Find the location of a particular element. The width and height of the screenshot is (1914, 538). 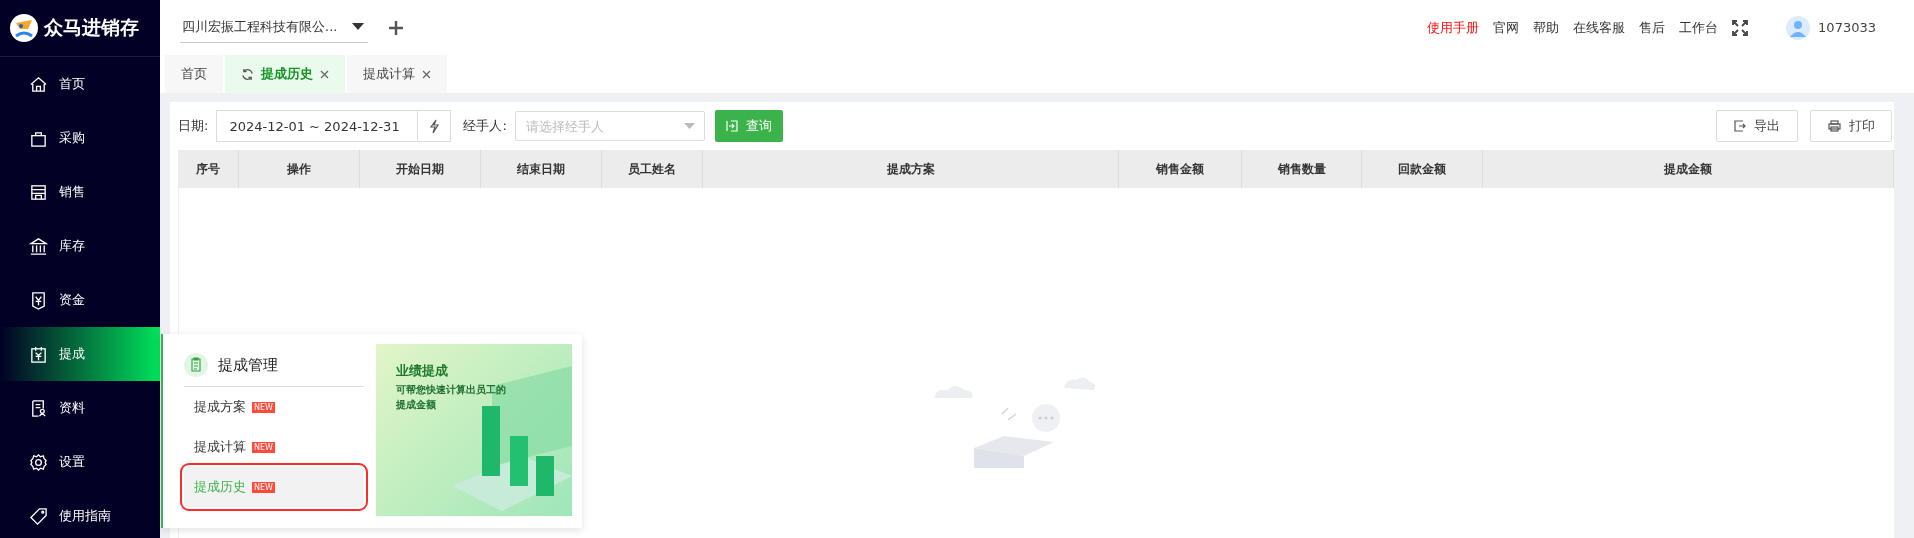

column-header: 序号 is located at coordinates (208, 169).